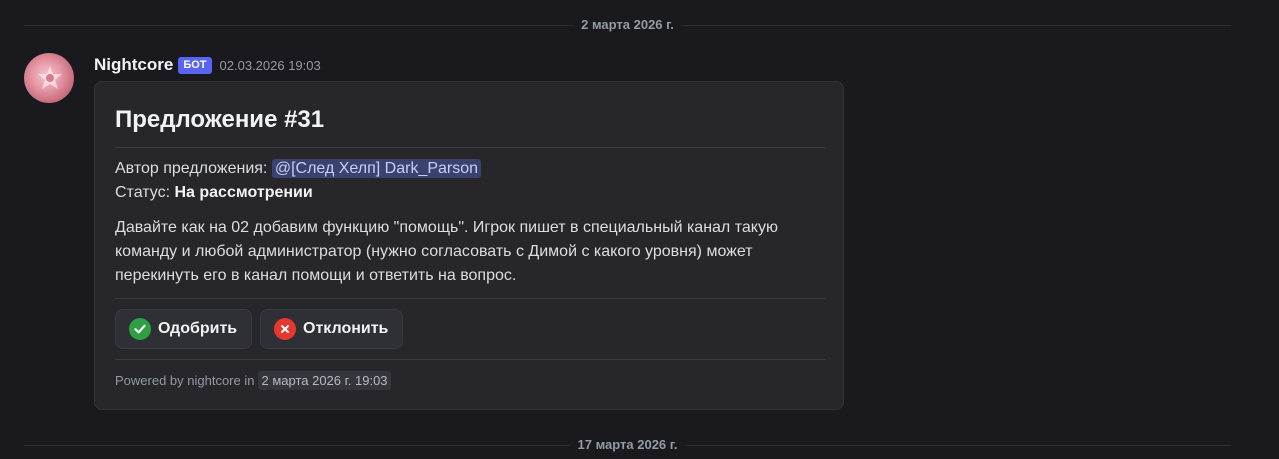 This screenshot has height=459, width=1279. I want to click on bot-badge: БОТ, so click(195, 65).